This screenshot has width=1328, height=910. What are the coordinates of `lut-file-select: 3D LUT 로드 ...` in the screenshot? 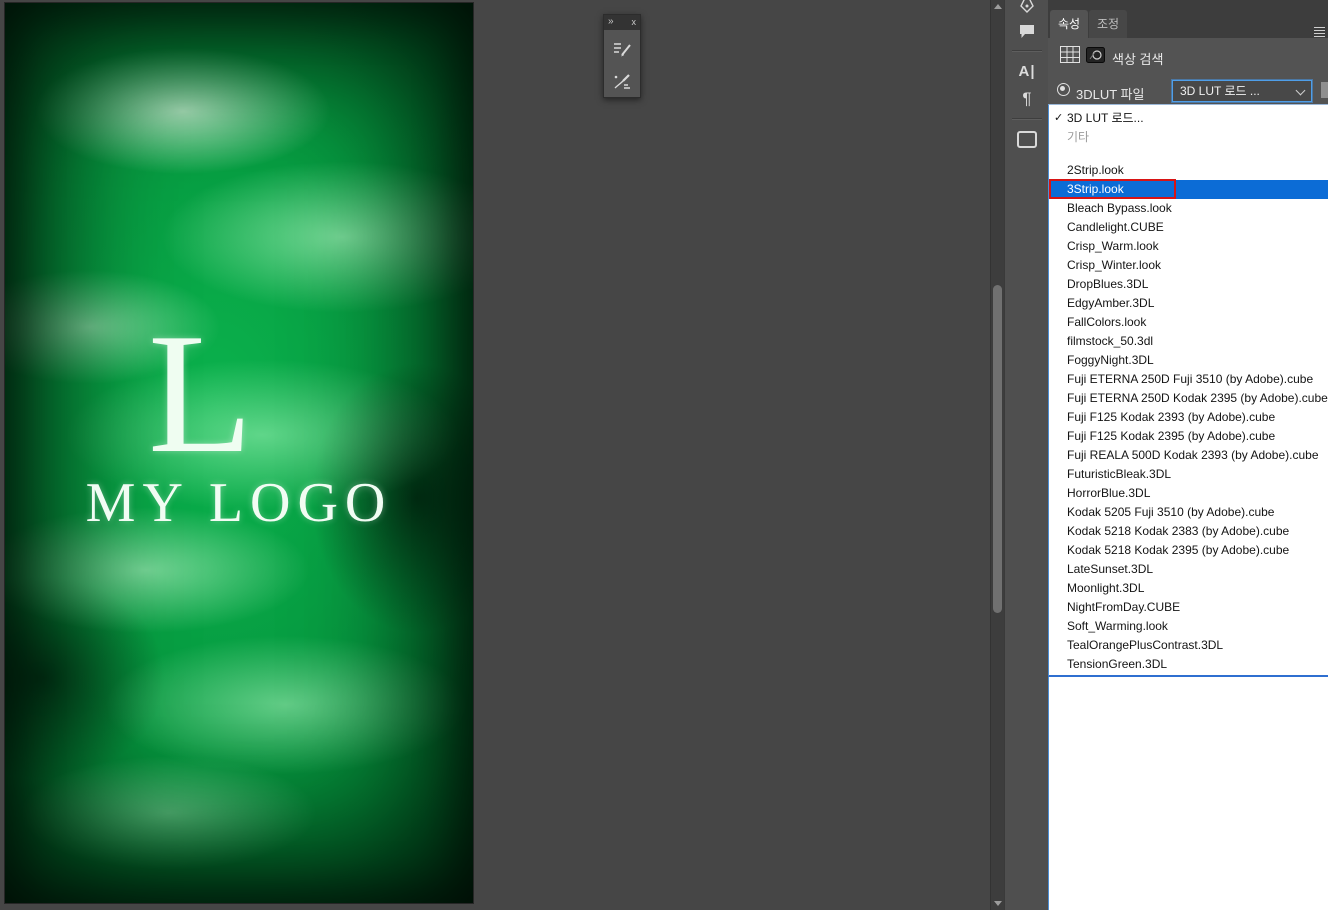 It's located at (1242, 91).